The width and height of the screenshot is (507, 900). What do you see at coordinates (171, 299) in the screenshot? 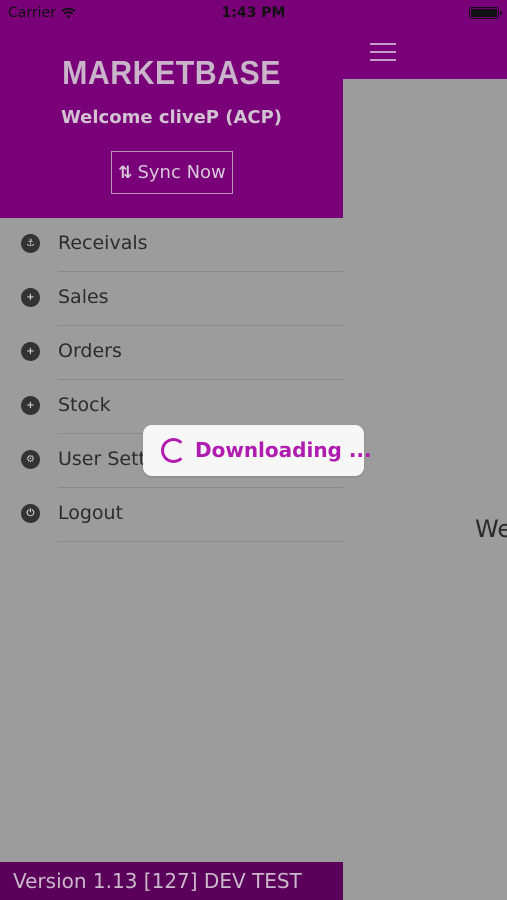
I see `menu-item-sales: + Sales` at bounding box center [171, 299].